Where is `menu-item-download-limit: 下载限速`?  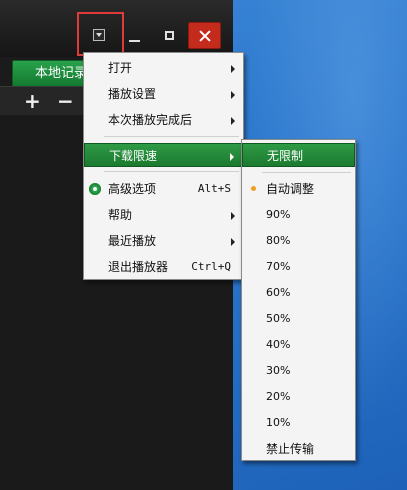
menu-item-download-limit: 下载限速 is located at coordinates (163, 155).